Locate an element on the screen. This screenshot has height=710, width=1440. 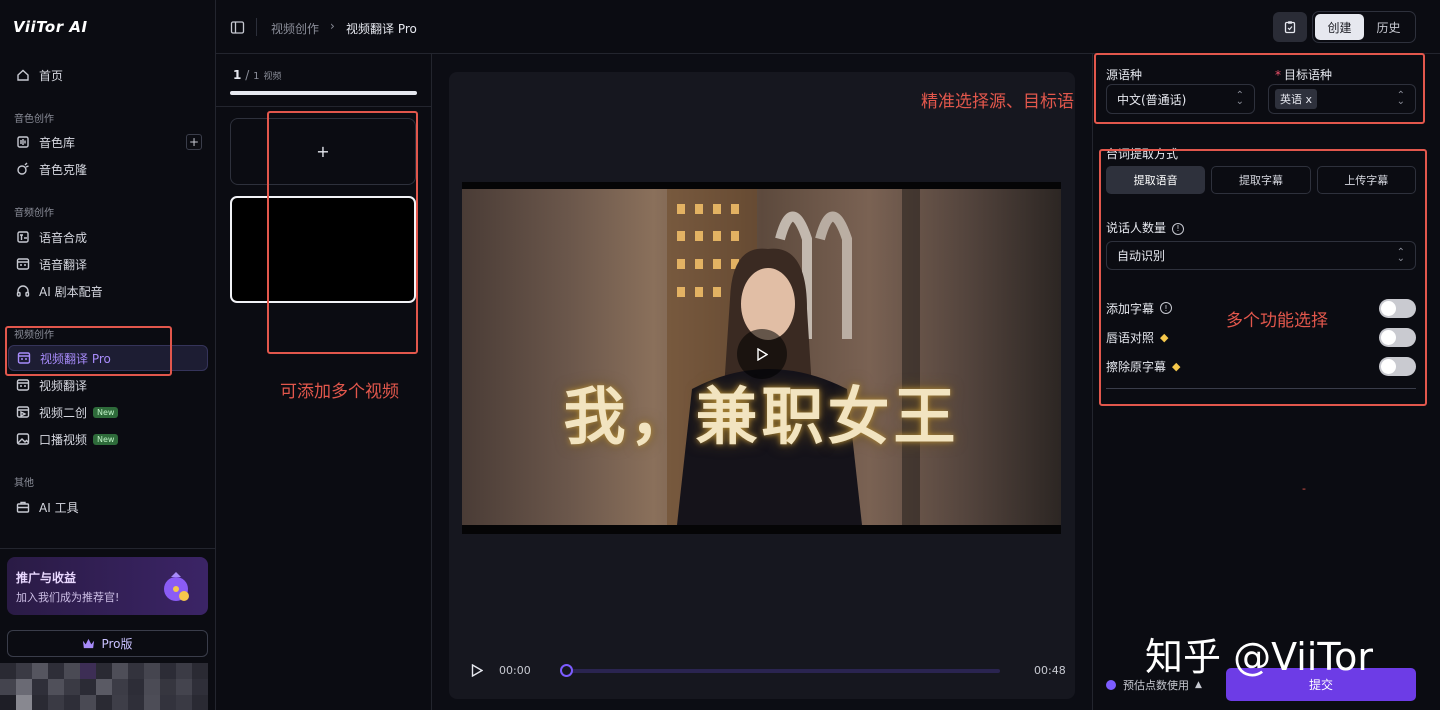
toolbox-icon is located at coordinates (23, 507).